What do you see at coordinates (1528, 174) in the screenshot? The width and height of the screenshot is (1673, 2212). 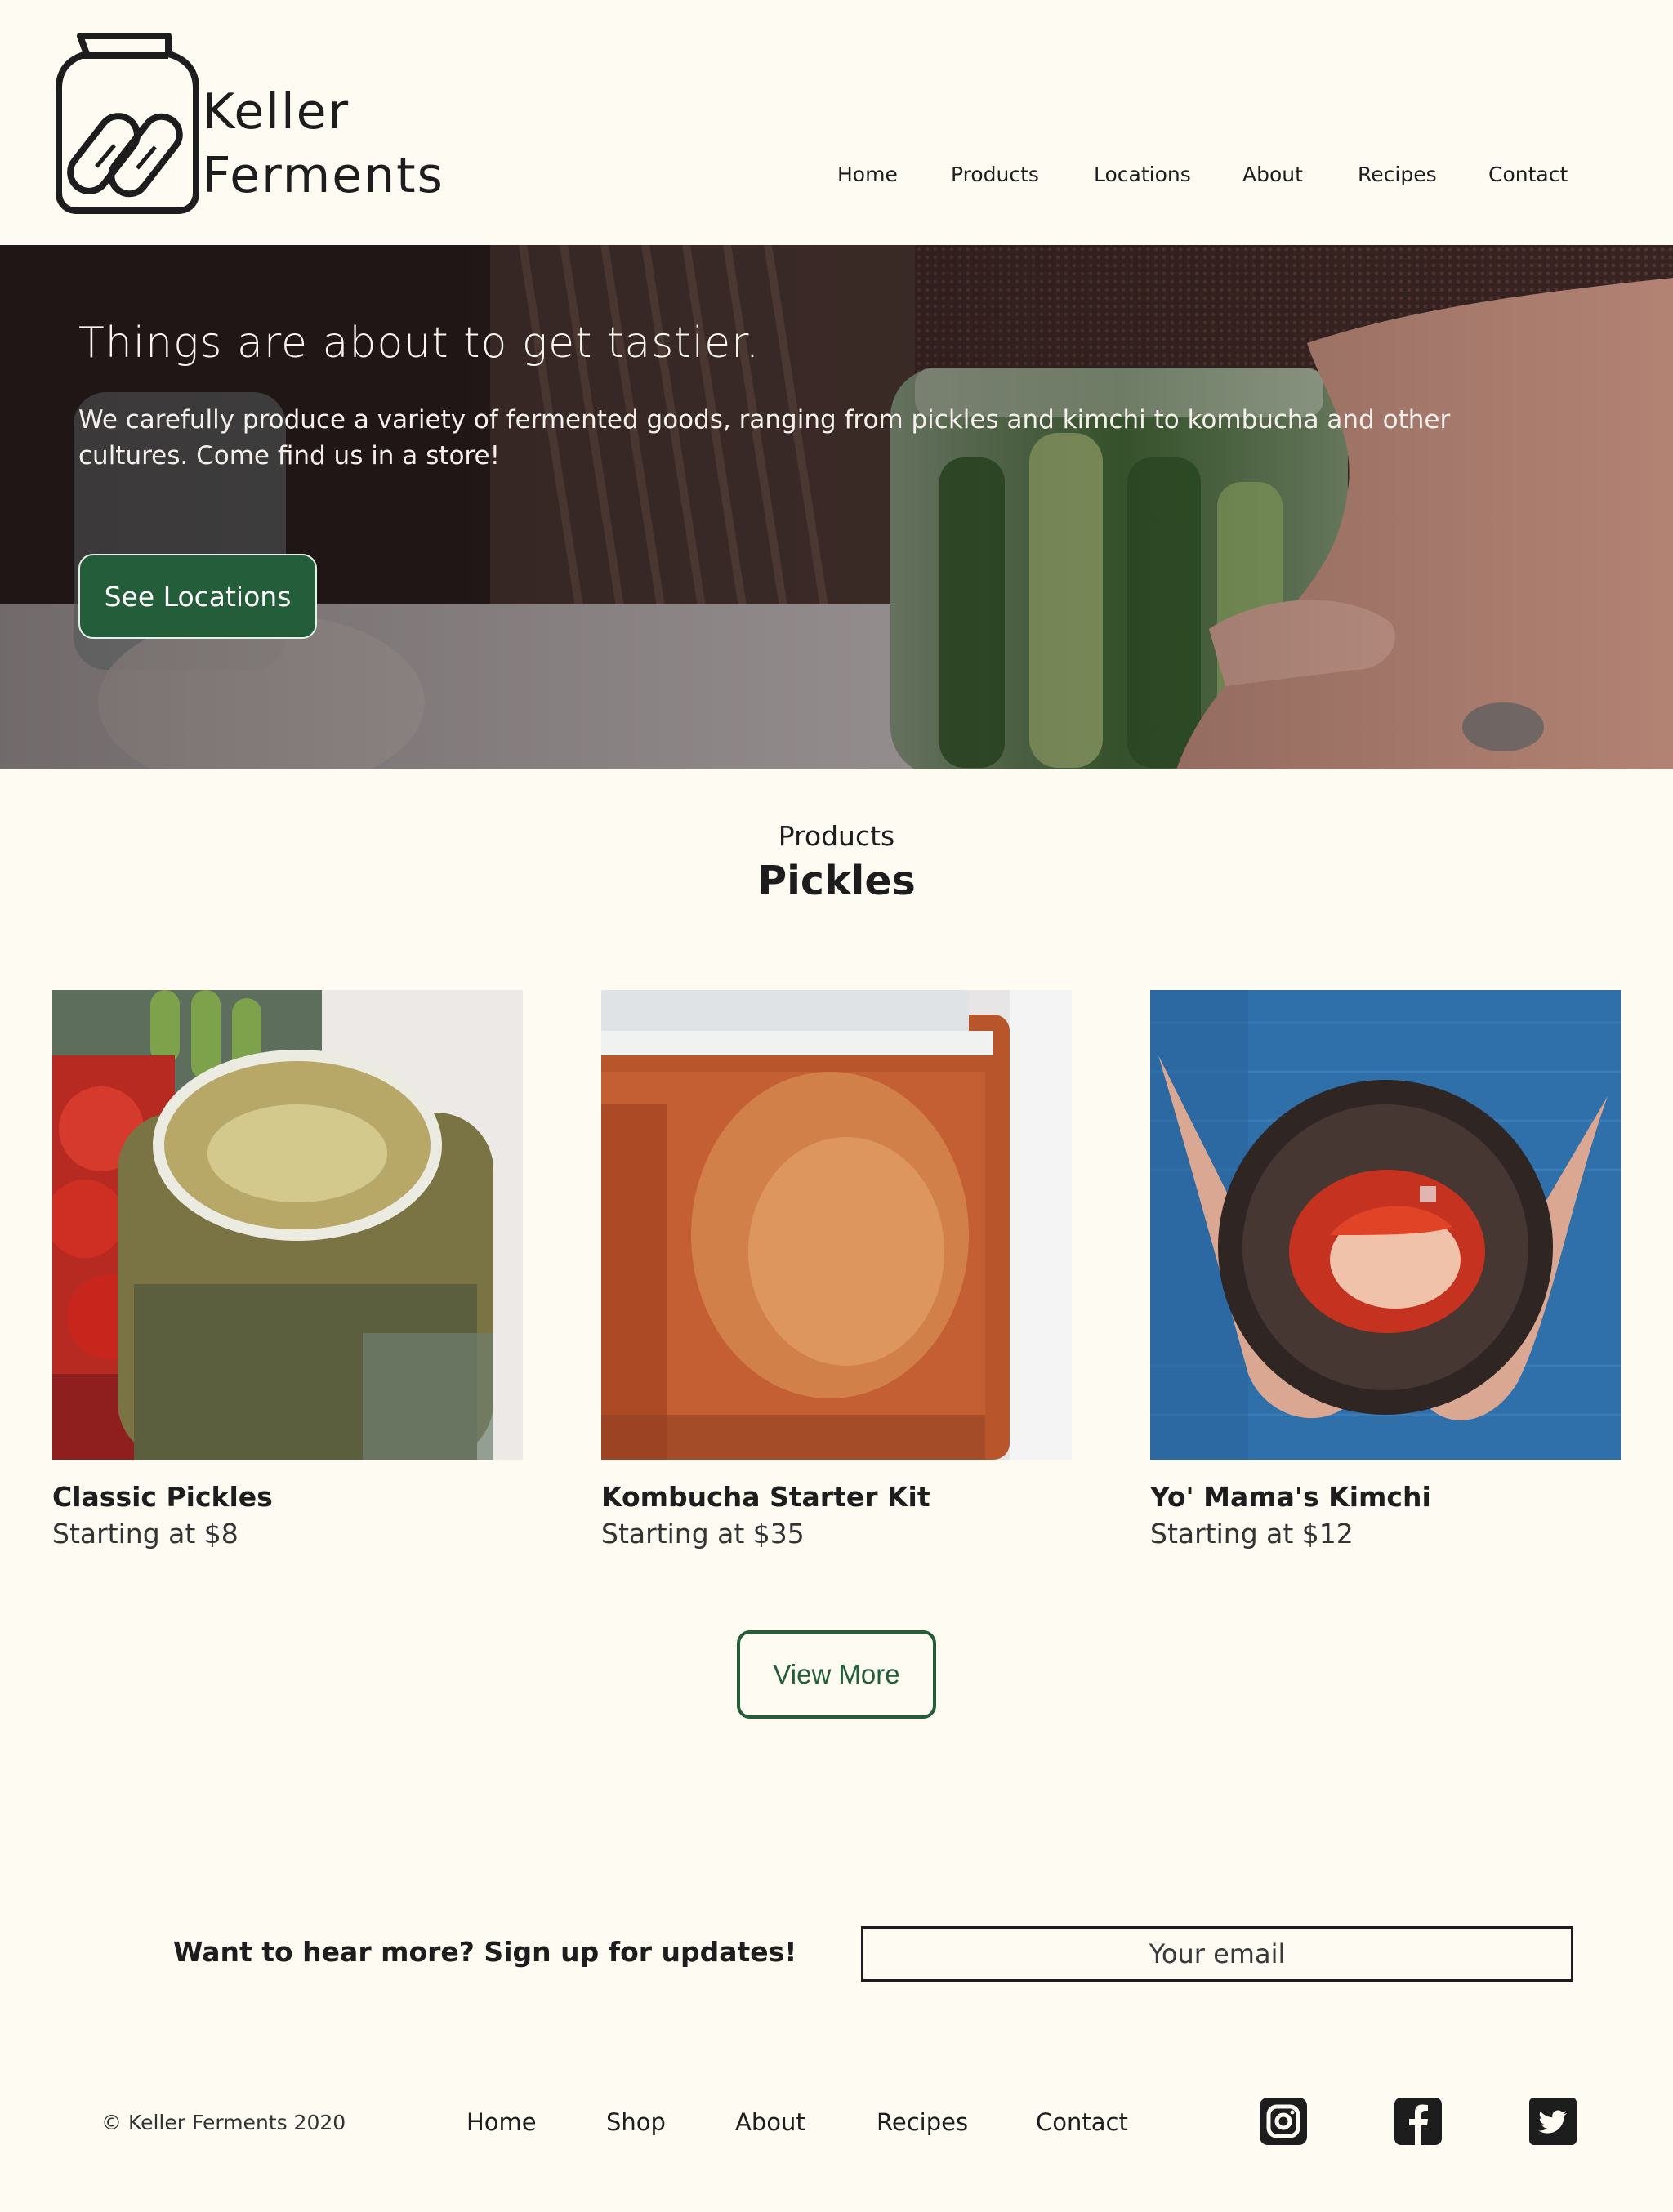 I see `nav-contact: Contact` at bounding box center [1528, 174].